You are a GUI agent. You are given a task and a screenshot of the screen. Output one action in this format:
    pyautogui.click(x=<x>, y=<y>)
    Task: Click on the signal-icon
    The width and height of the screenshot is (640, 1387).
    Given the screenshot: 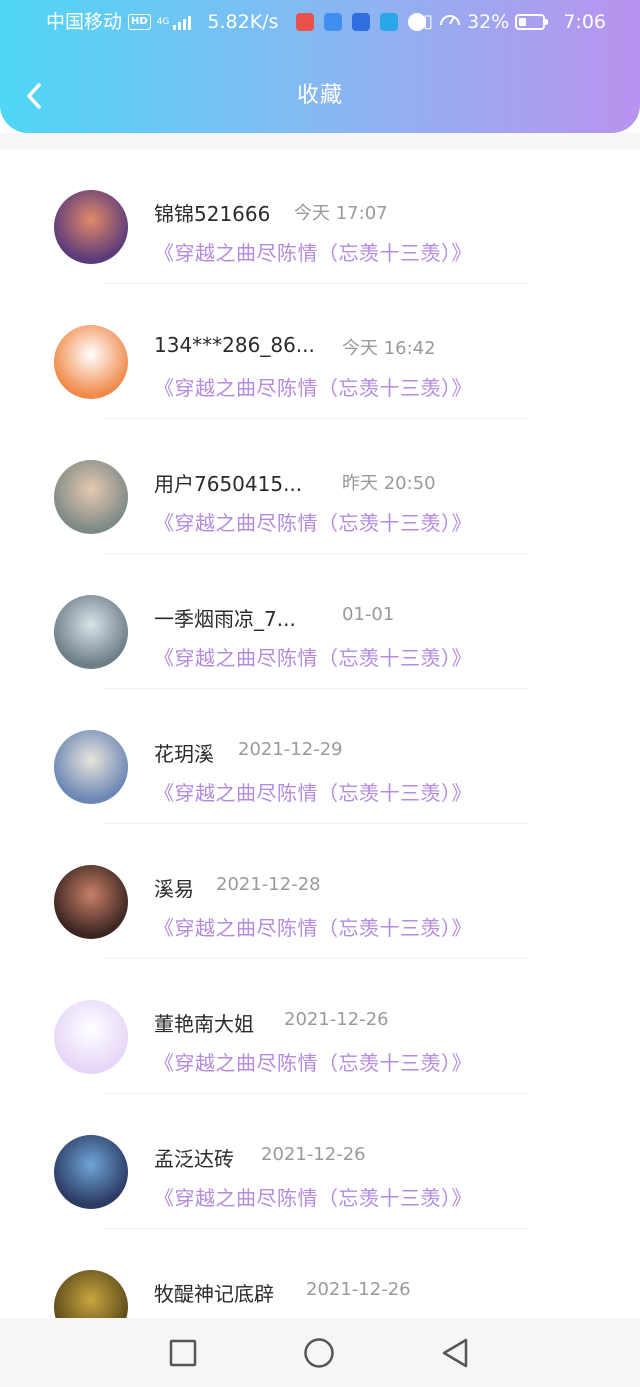 What is the action you would take?
    pyautogui.click(x=182, y=22)
    